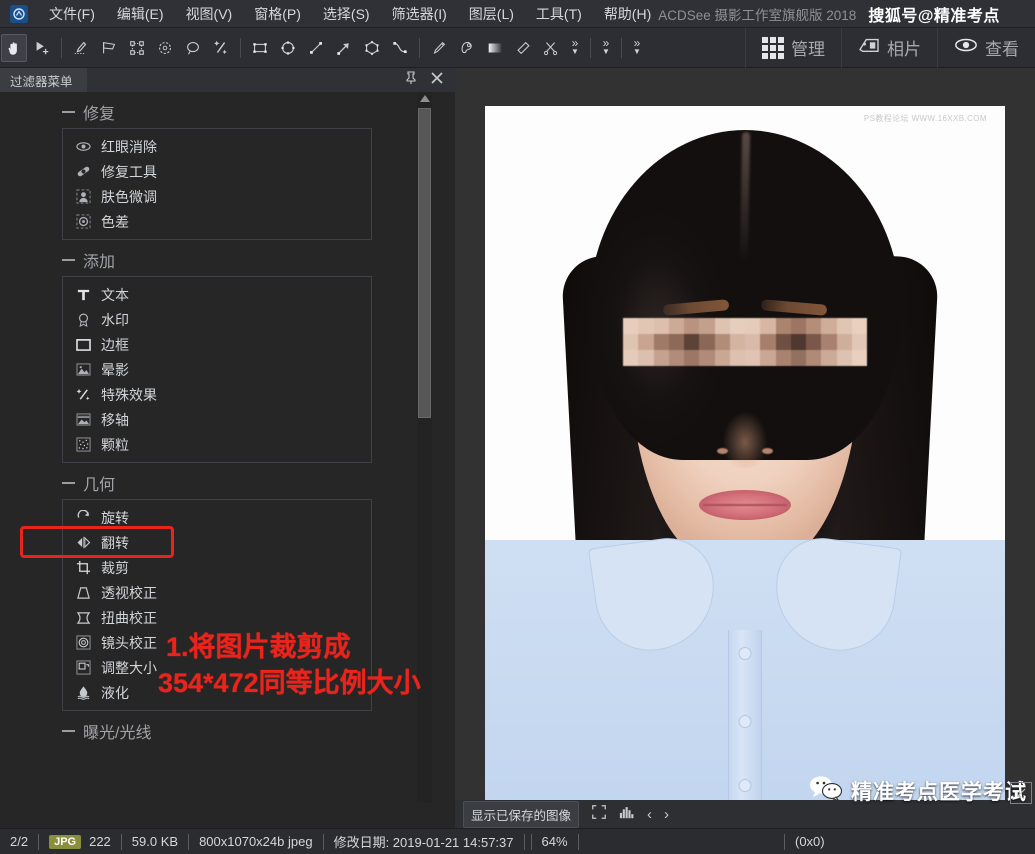  What do you see at coordinates (217, 483) in the screenshot?
I see `group-title-geometry: 几何` at bounding box center [217, 483].